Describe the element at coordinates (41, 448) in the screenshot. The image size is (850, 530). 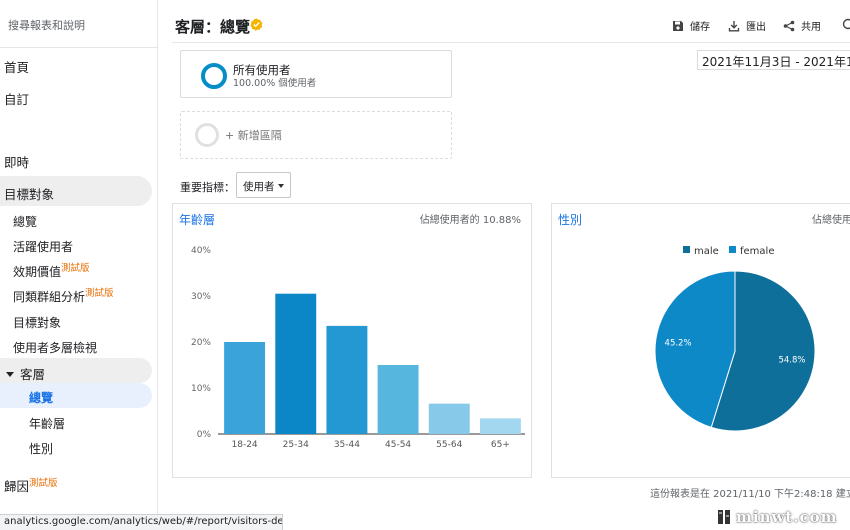
I see `sidebar-item-demo-gender: 性別` at that location.